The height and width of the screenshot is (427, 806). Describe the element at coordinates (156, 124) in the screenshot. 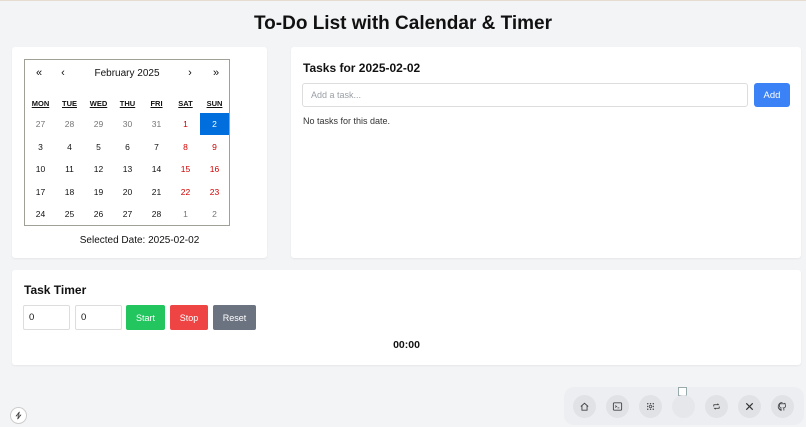

I see `calendar-day: 31` at that location.